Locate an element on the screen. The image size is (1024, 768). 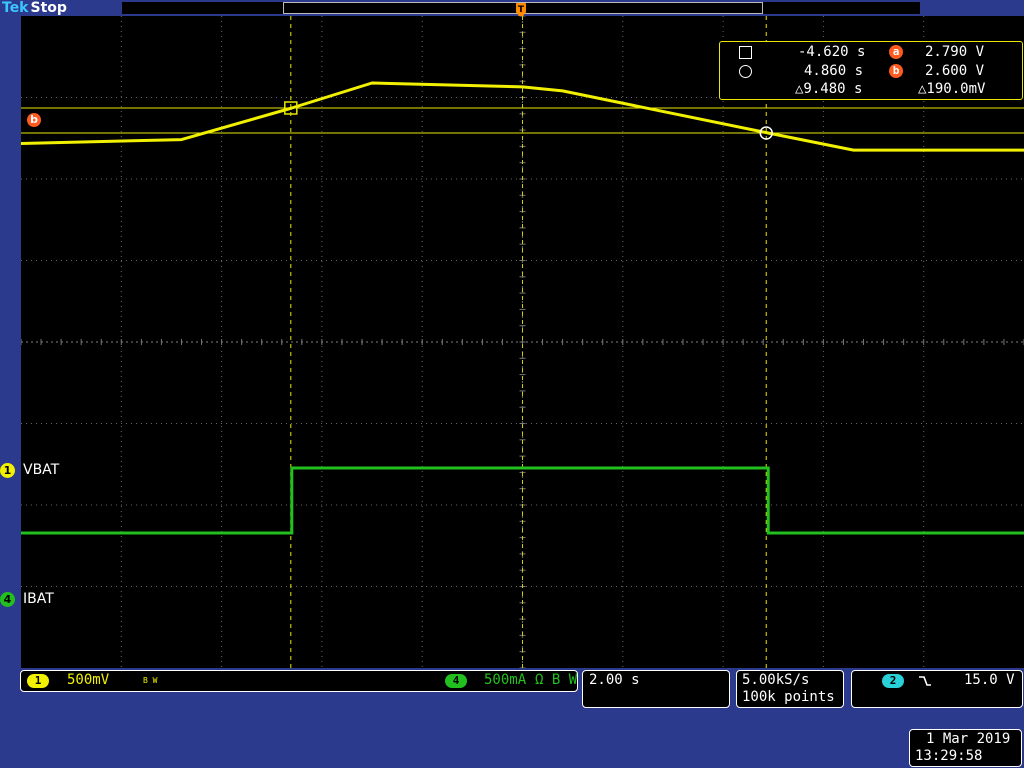
falling-edge-icon is located at coordinates (925, 683).